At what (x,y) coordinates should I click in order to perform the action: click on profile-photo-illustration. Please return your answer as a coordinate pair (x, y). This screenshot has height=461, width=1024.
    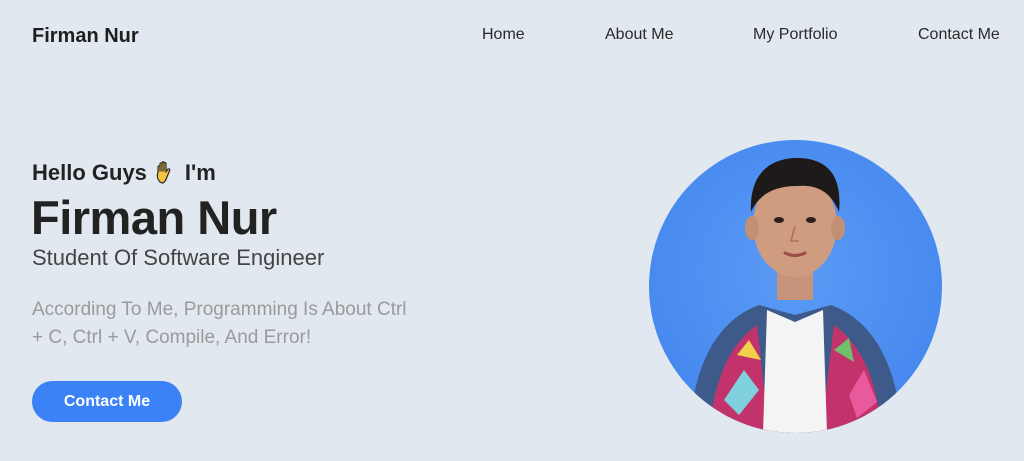
    Looking at the image, I should click on (795, 295).